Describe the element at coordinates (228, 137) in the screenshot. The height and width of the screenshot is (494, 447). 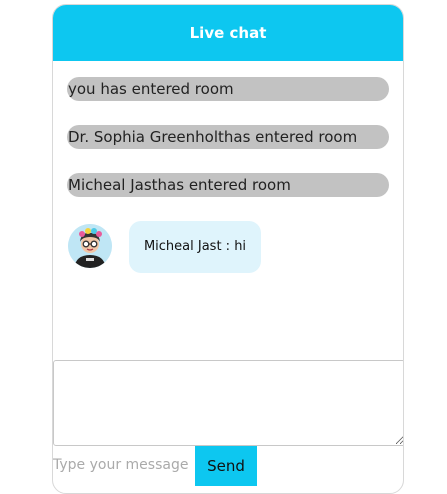
I see `system-message: Dr. Sophia Greenholthas entered room` at that location.